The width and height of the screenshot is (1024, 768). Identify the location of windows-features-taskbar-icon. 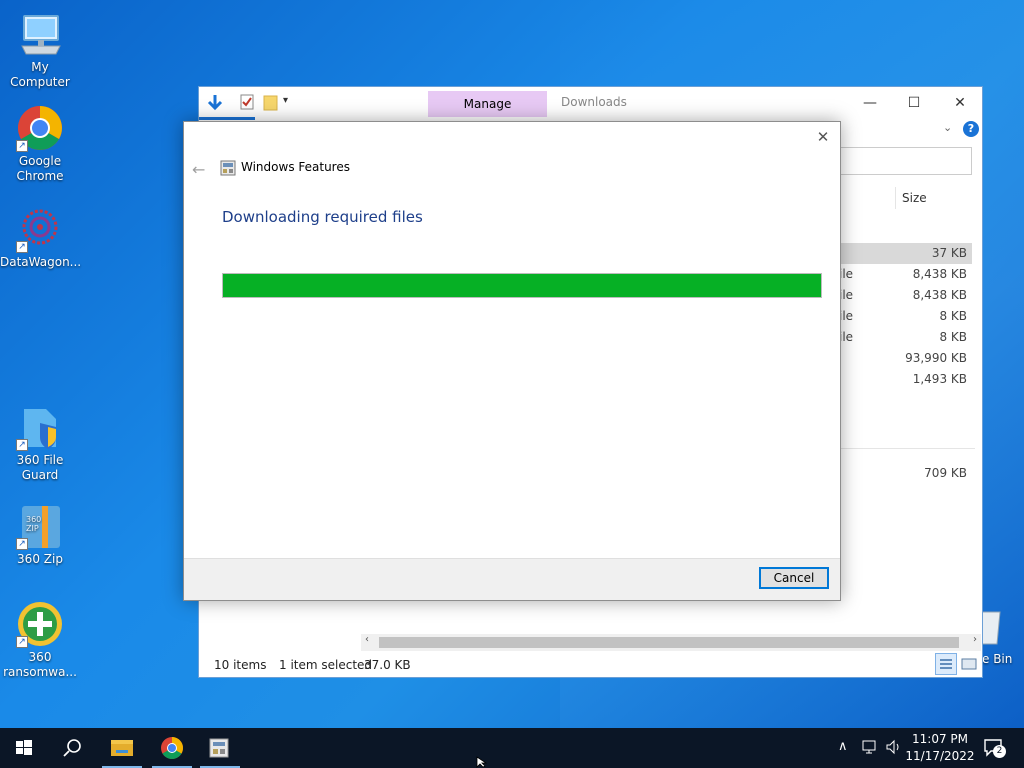
(220, 748).